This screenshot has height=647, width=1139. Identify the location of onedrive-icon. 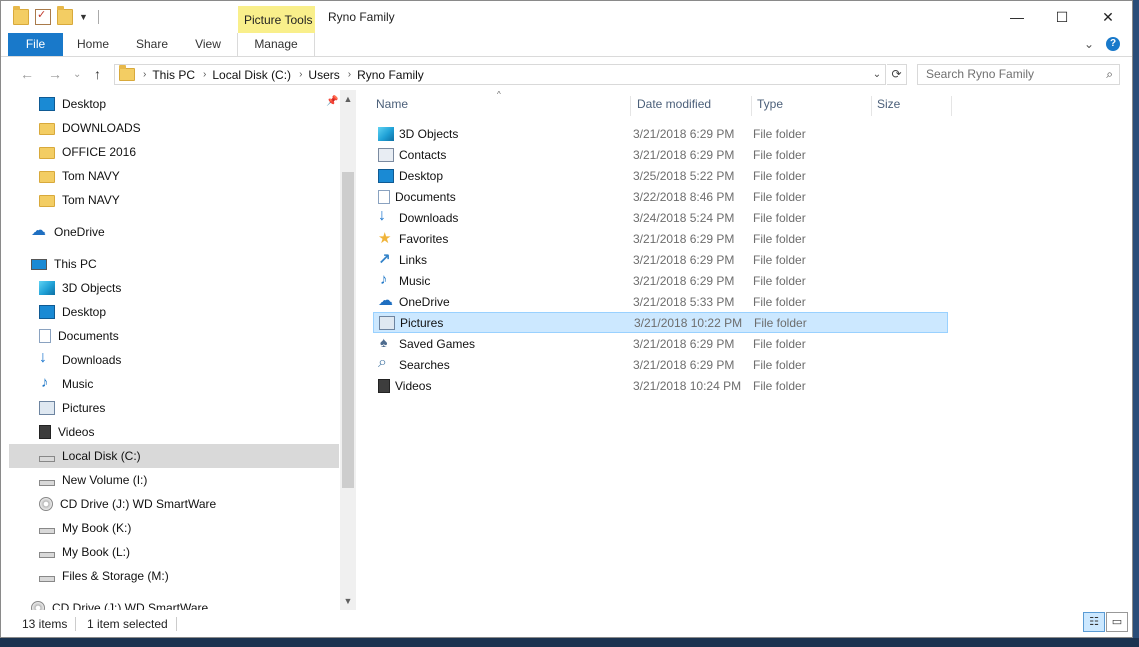
(386, 300).